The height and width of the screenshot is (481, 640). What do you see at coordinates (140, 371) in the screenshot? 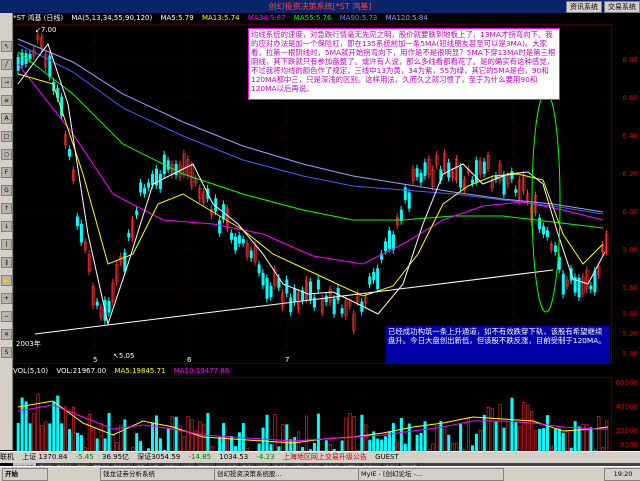
I see `vol-ma5: MA5:19845.71` at bounding box center [140, 371].